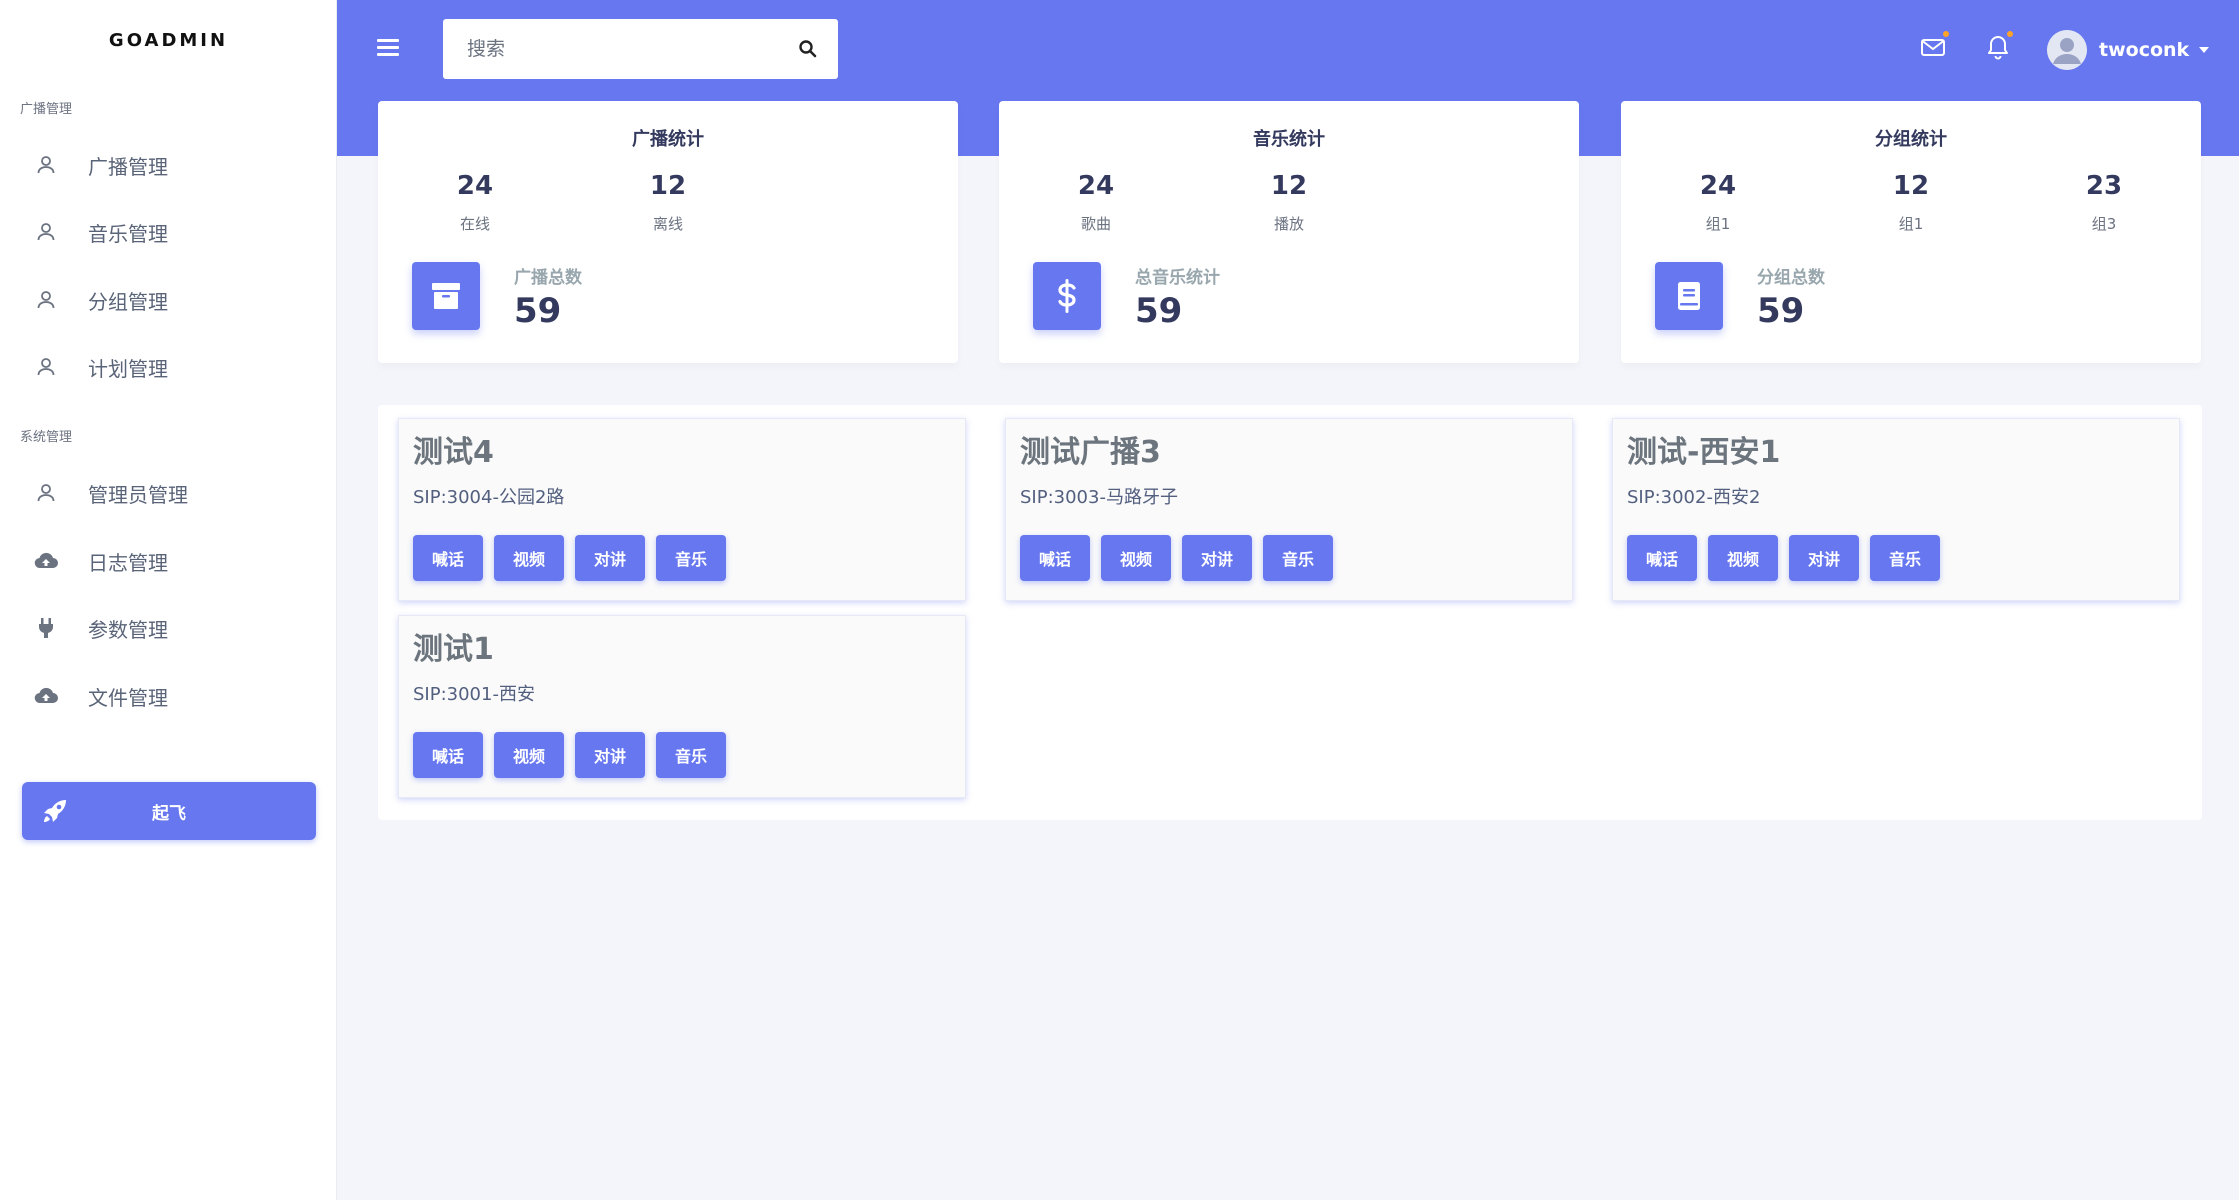  Describe the element at coordinates (1694, 497) in the screenshot. I see `device-sip: SIP:3002-西安2` at that location.